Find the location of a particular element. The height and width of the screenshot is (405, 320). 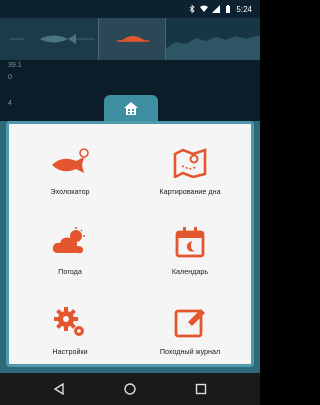

recents-square-icon is located at coordinates (200, 389).